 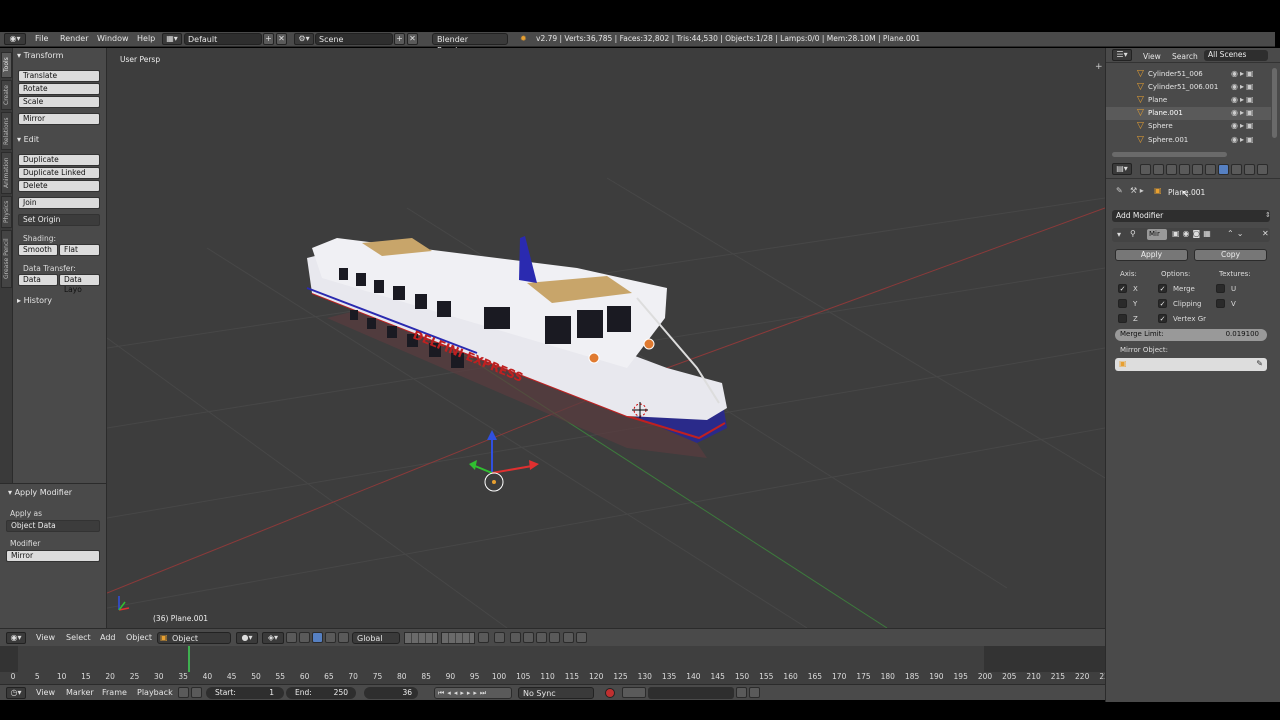 What do you see at coordinates (113, 38) in the screenshot?
I see `menu-window: Window` at bounding box center [113, 38].